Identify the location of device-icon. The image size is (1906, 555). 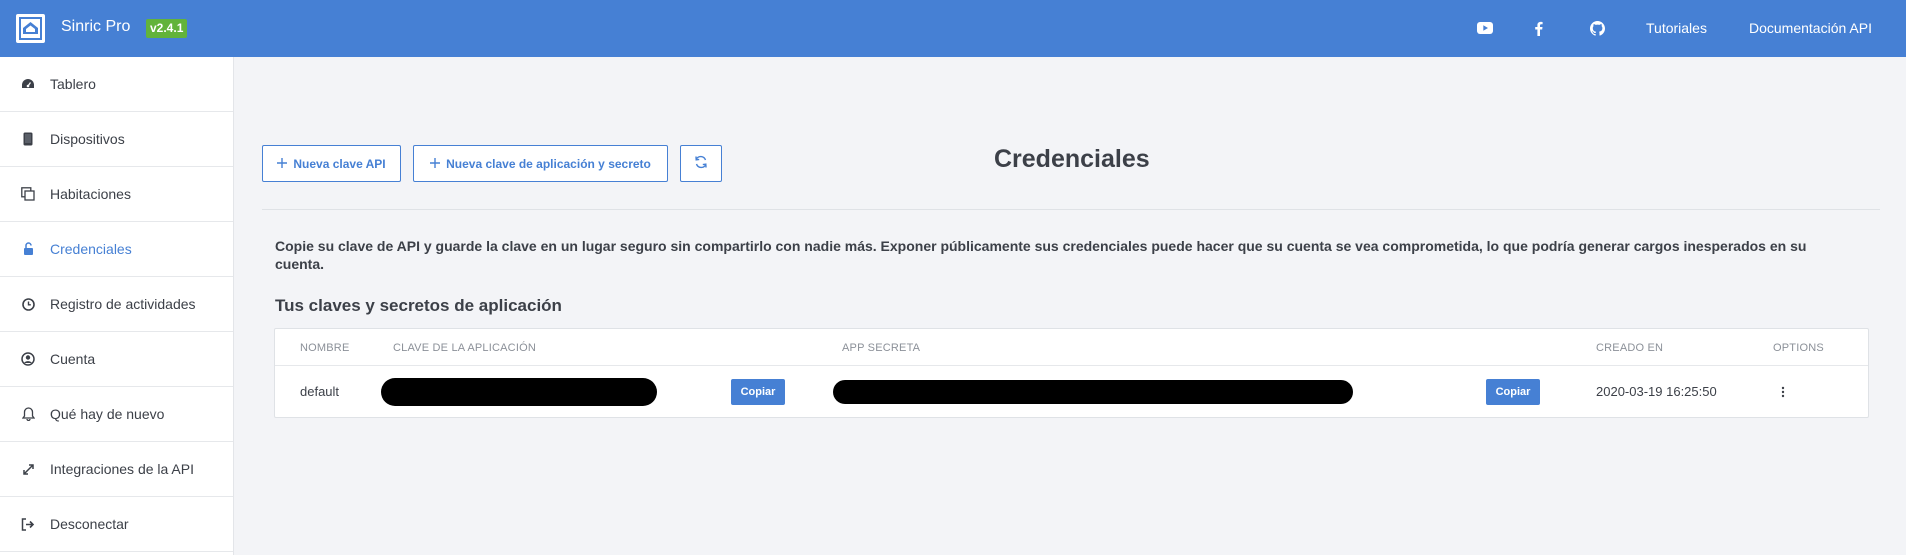
(28, 139).